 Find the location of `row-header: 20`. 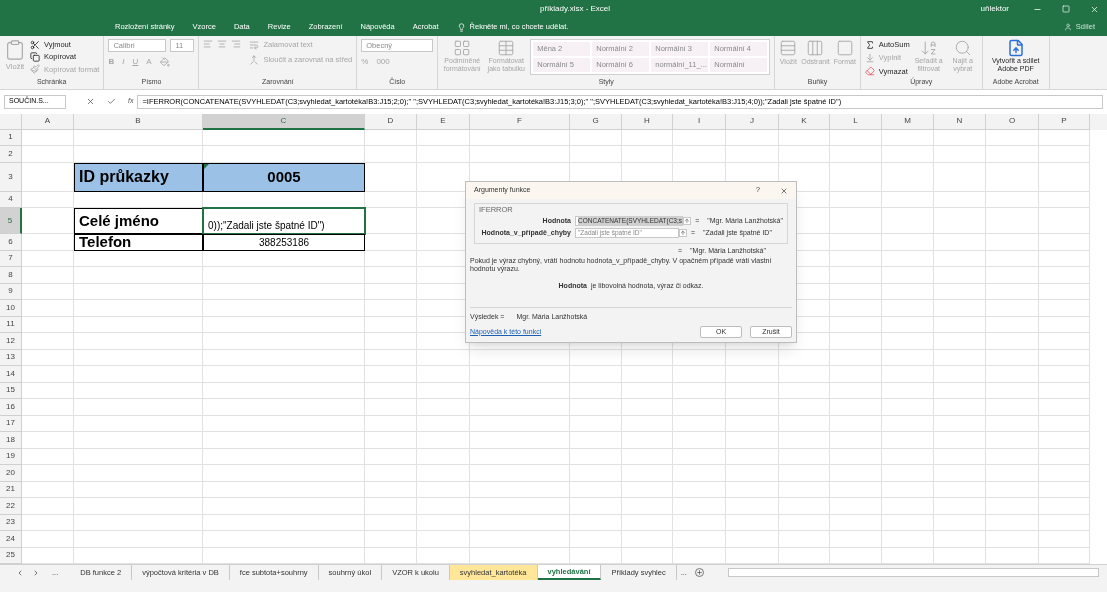

row-header: 20 is located at coordinates (11, 473).